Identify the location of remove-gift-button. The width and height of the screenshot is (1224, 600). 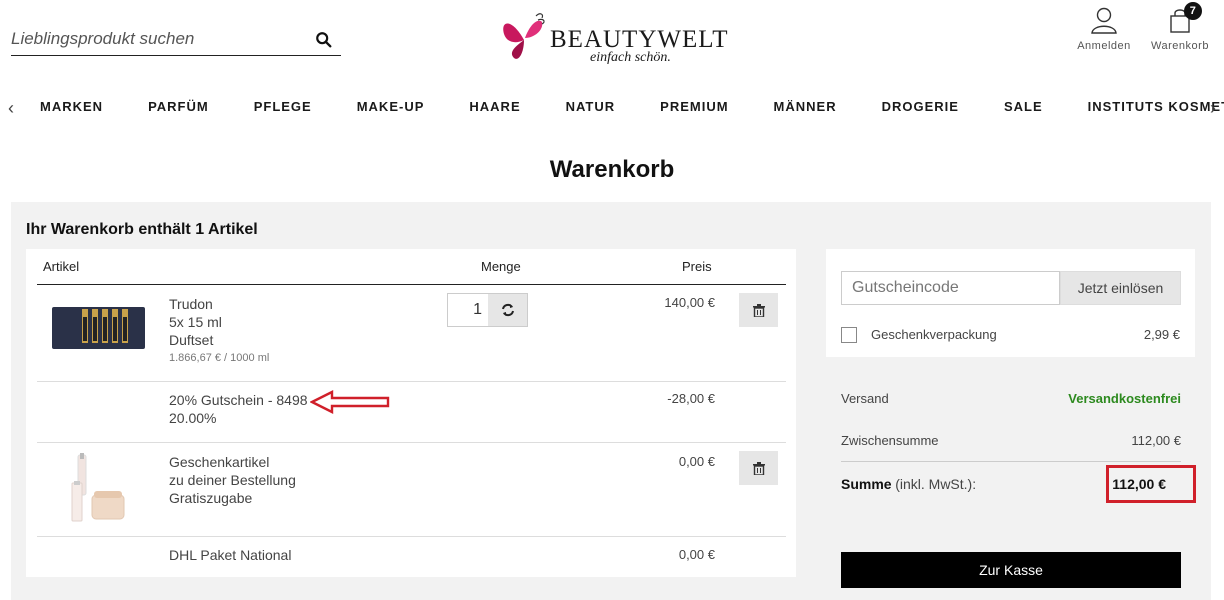
(758, 468).